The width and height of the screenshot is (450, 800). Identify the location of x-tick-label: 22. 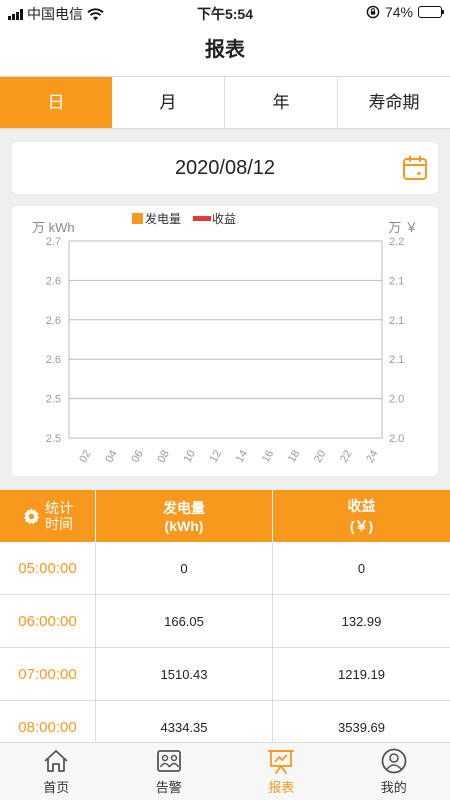
(346, 456).